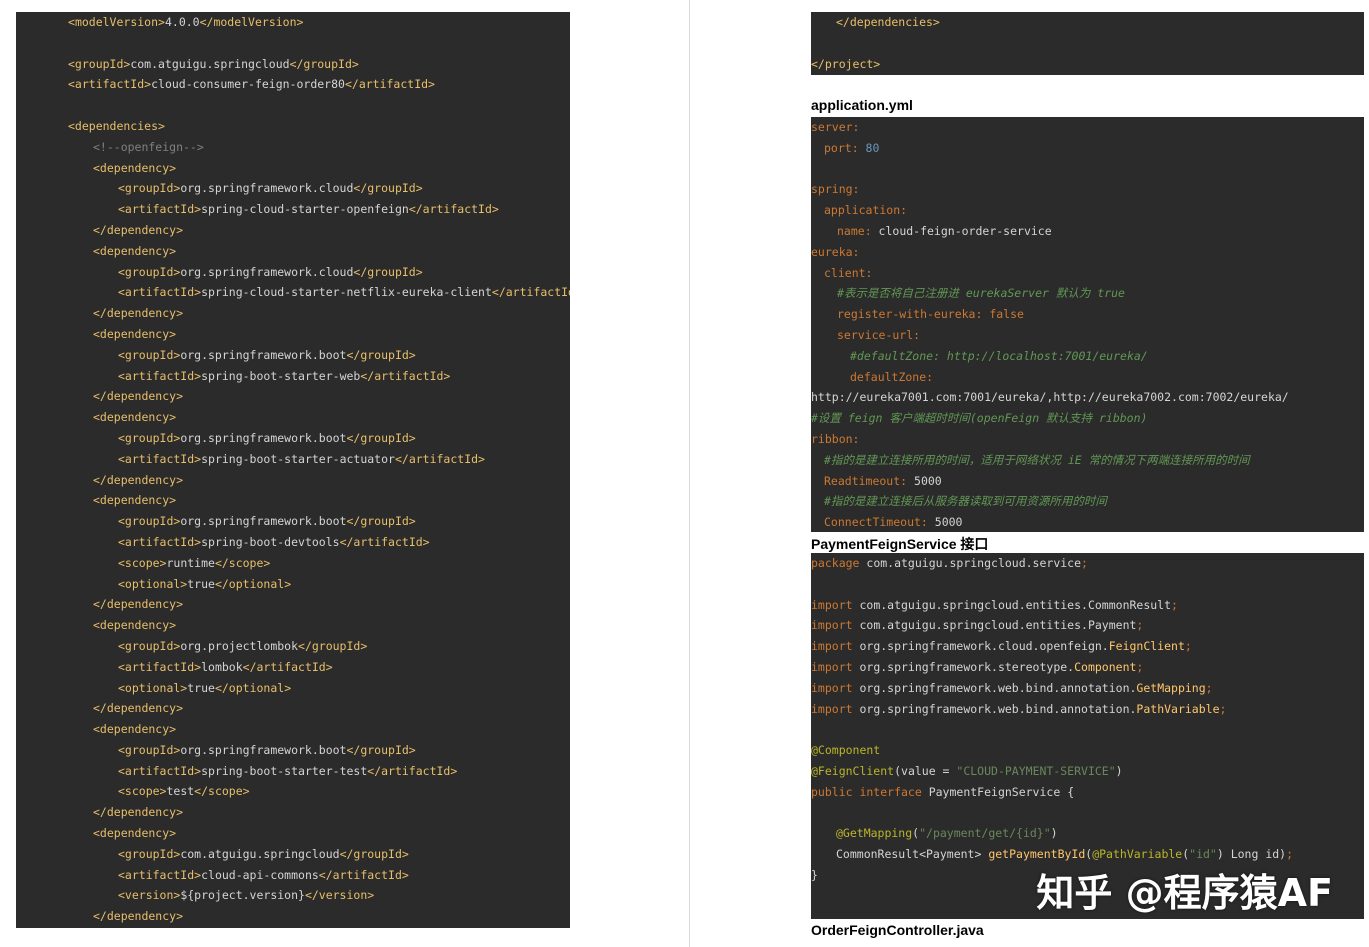 The width and height of the screenshot is (1369, 947). I want to click on code-line: name: cloud-feign-order-service, so click(1087, 231).